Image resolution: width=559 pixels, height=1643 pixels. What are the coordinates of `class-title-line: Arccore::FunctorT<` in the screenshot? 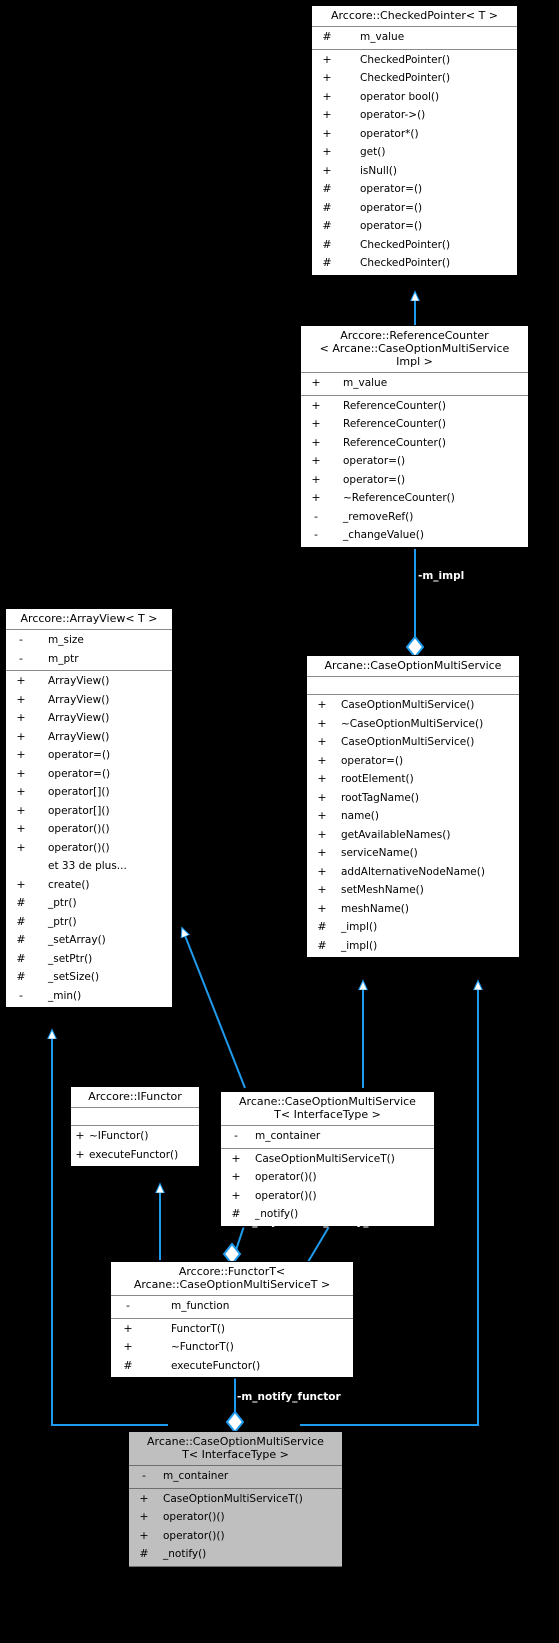 It's located at (232, 1271).